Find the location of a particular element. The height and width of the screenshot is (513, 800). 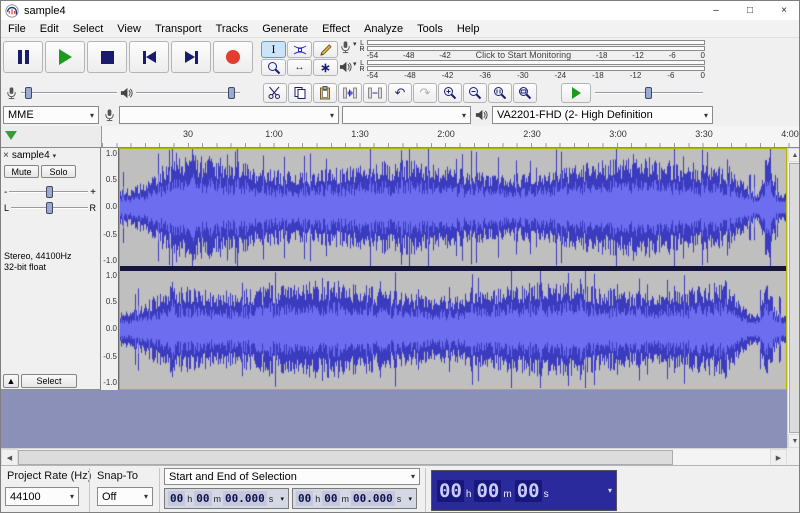

skip-to-start-button is located at coordinates (149, 57).